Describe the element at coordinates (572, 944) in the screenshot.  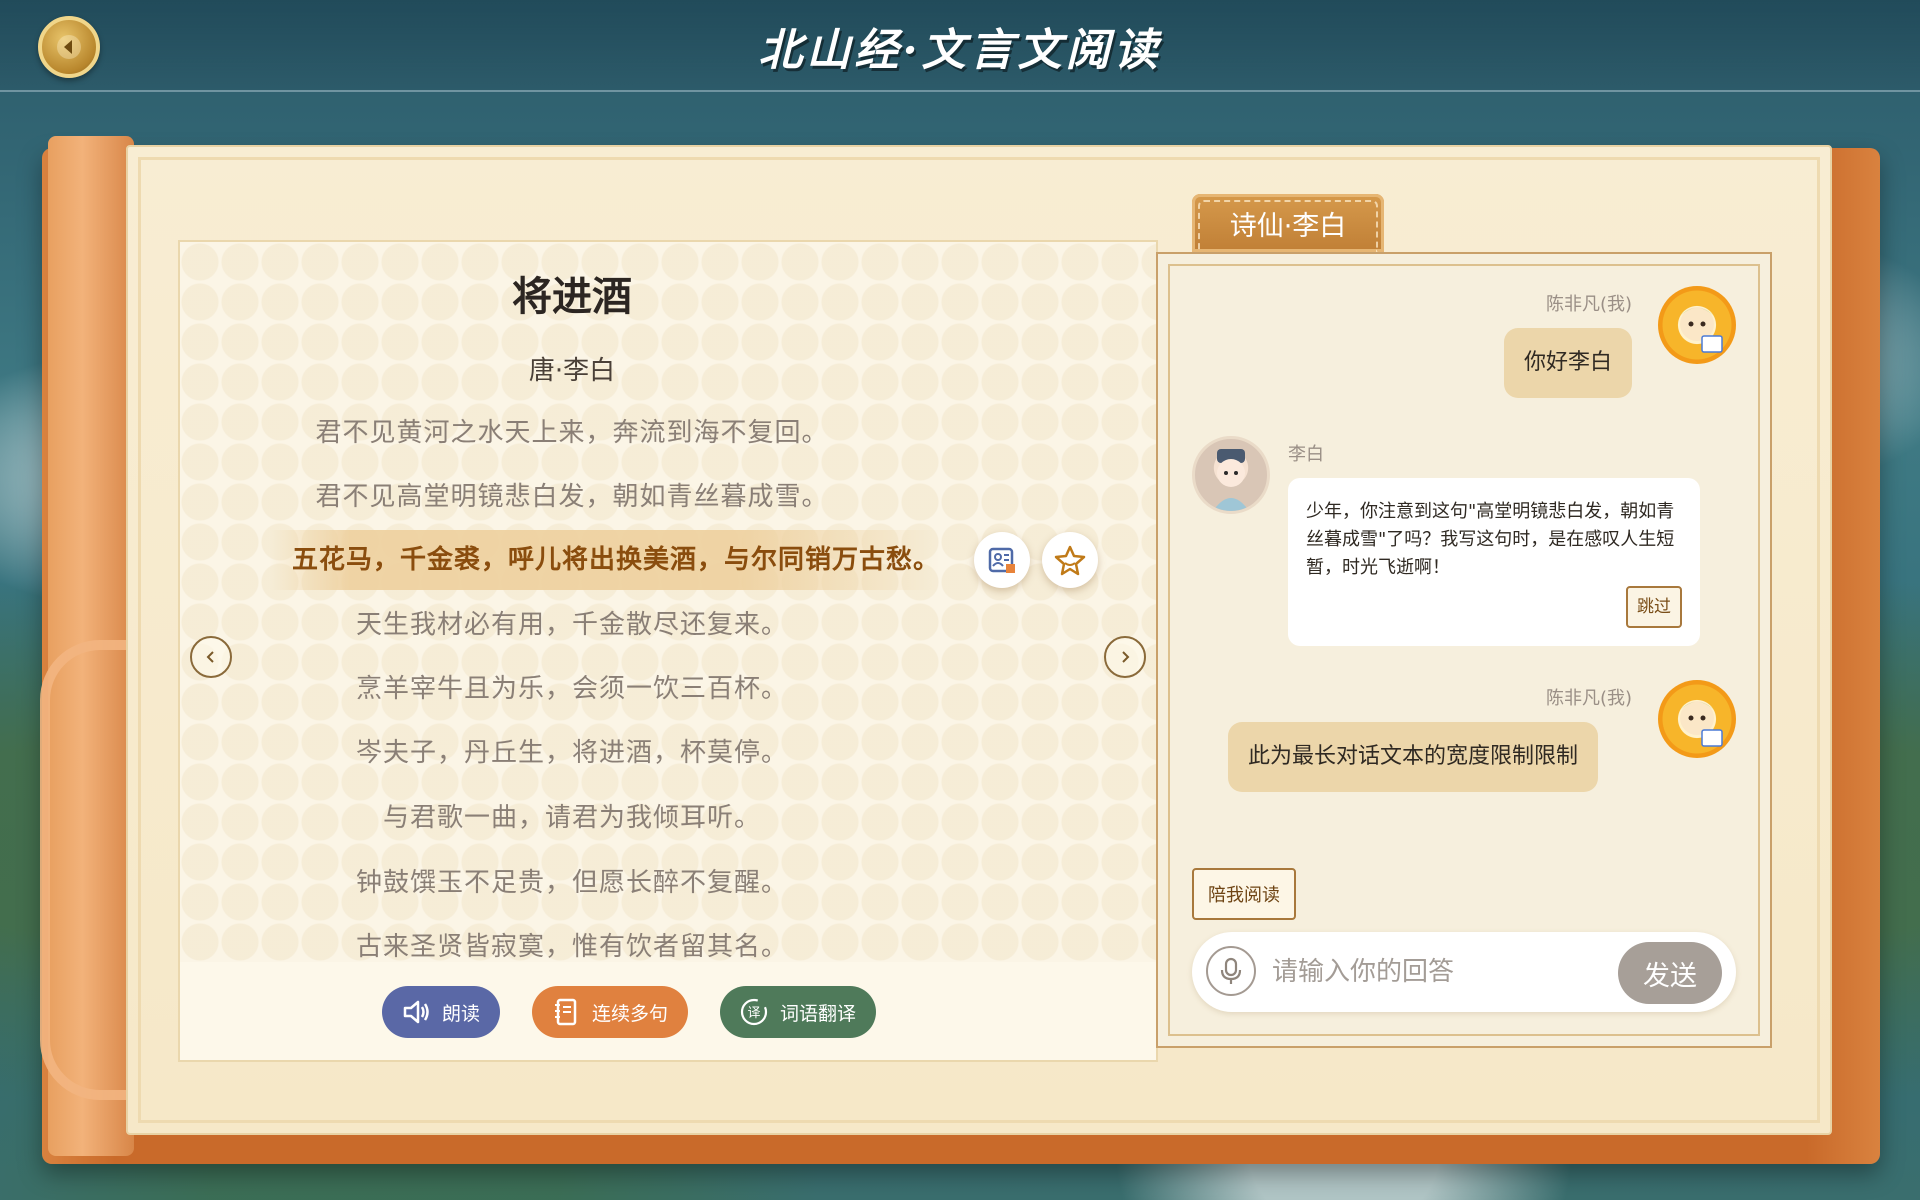
I see `poem-line: 古来圣贤皆寂寞，惟有饮者留其名。` at that location.